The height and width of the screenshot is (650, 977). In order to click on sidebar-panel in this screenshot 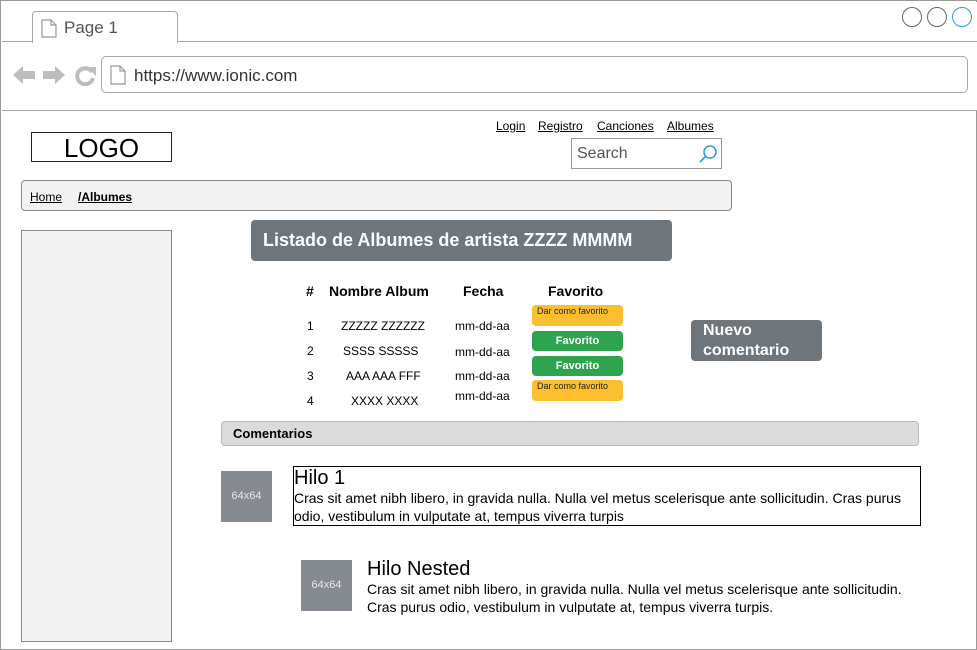, I will do `click(96, 436)`.